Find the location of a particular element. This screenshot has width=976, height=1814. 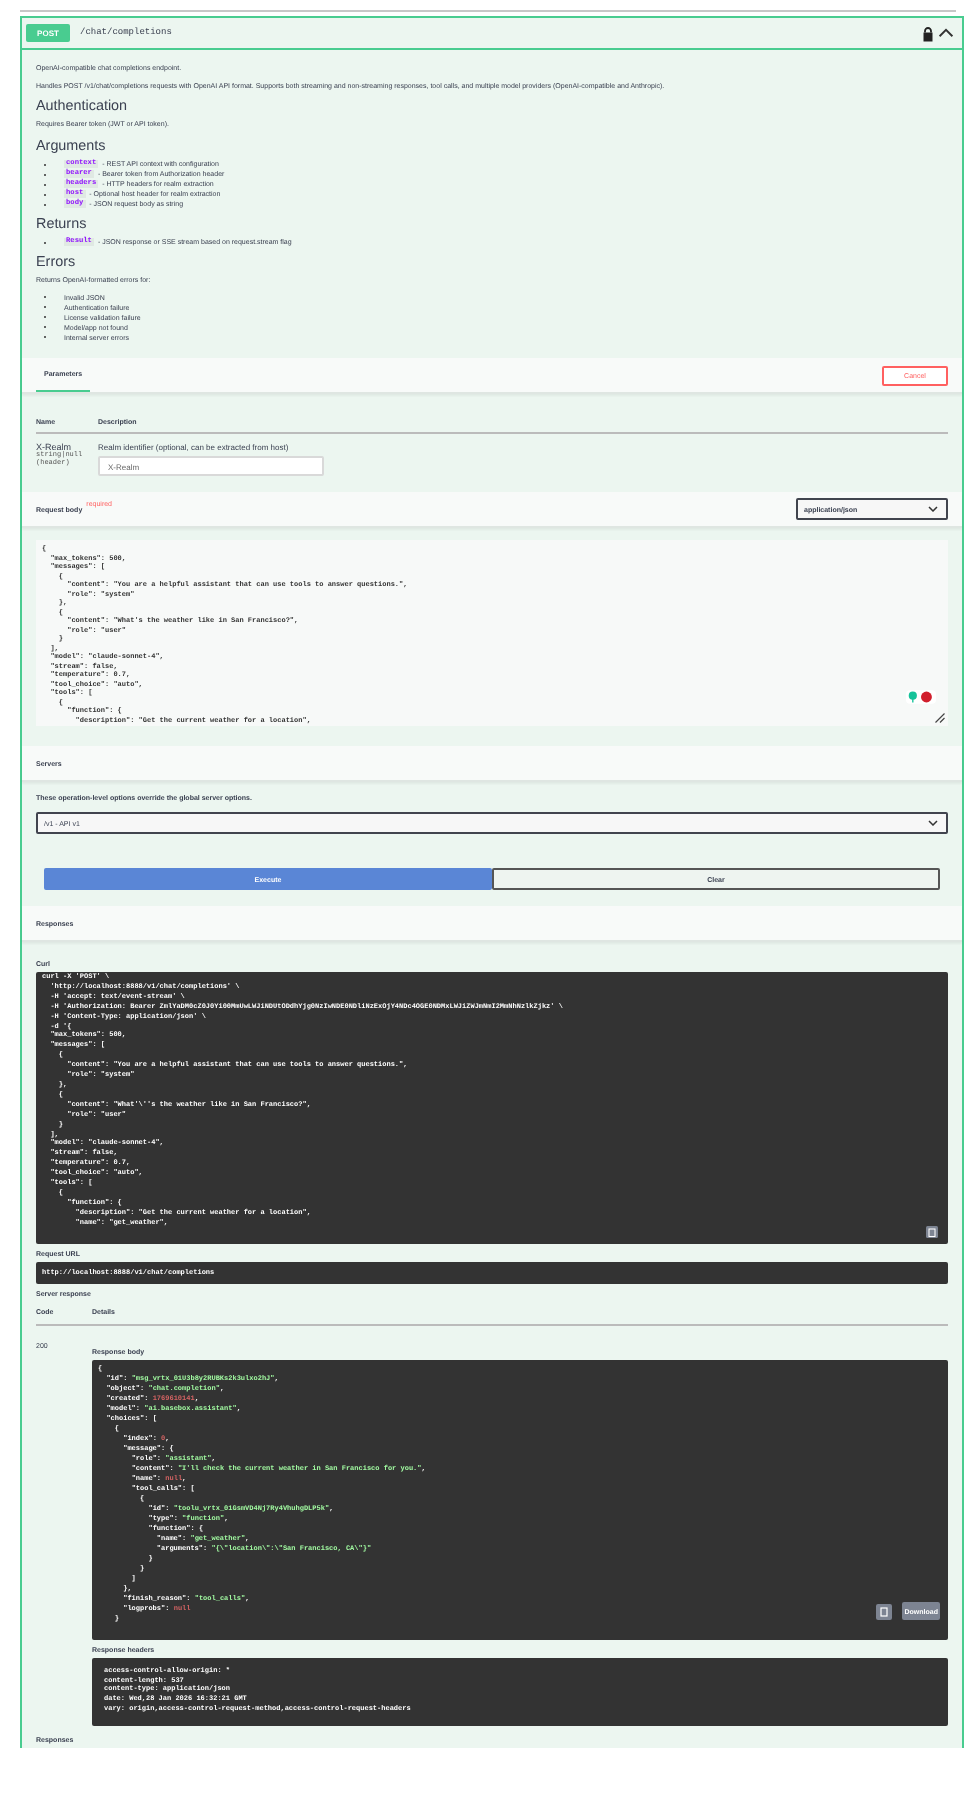

chevron-icon is located at coordinates (946, 33).